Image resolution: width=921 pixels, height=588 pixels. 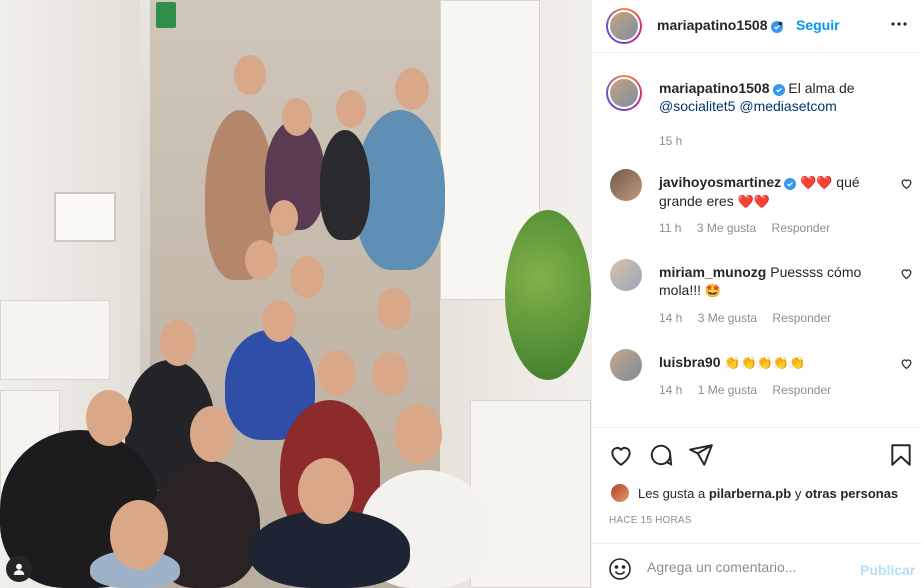 I want to click on photo-cabinet-right, so click(x=530, y=494).